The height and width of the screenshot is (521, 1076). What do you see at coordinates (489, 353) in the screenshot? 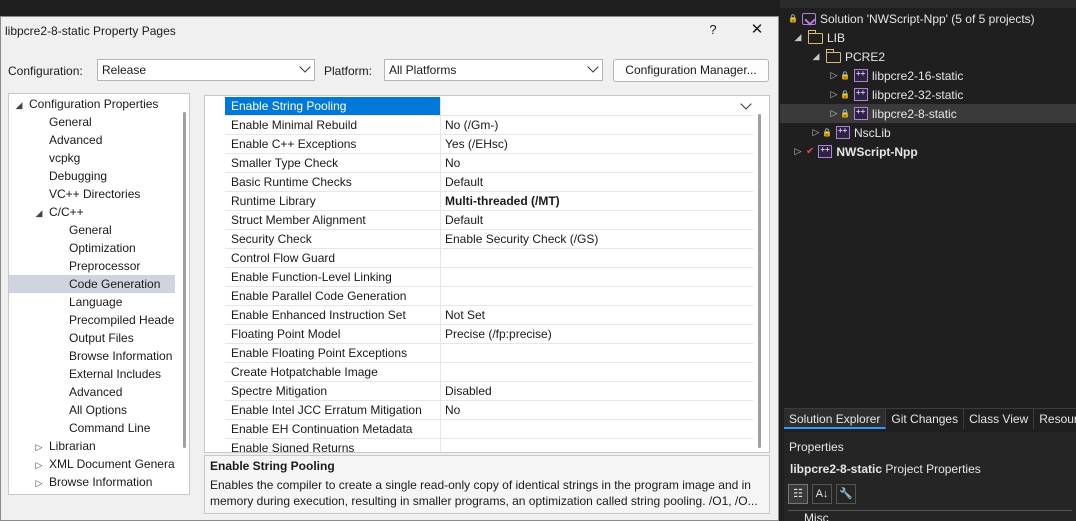
I see `property-row: Enable Floating Point Exceptions` at bounding box center [489, 353].